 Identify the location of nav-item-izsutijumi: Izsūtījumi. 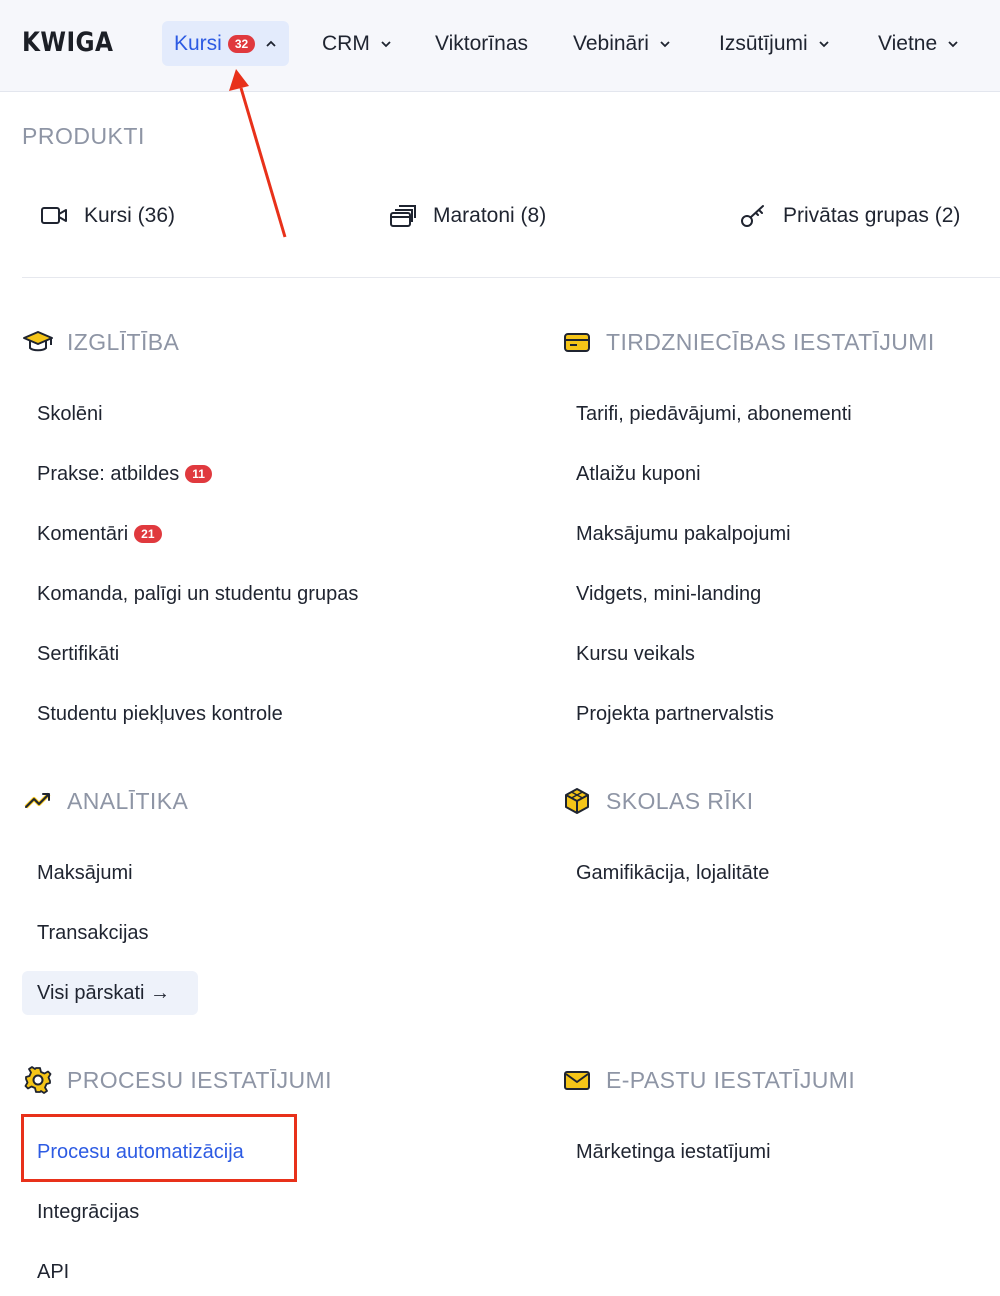
(774, 43).